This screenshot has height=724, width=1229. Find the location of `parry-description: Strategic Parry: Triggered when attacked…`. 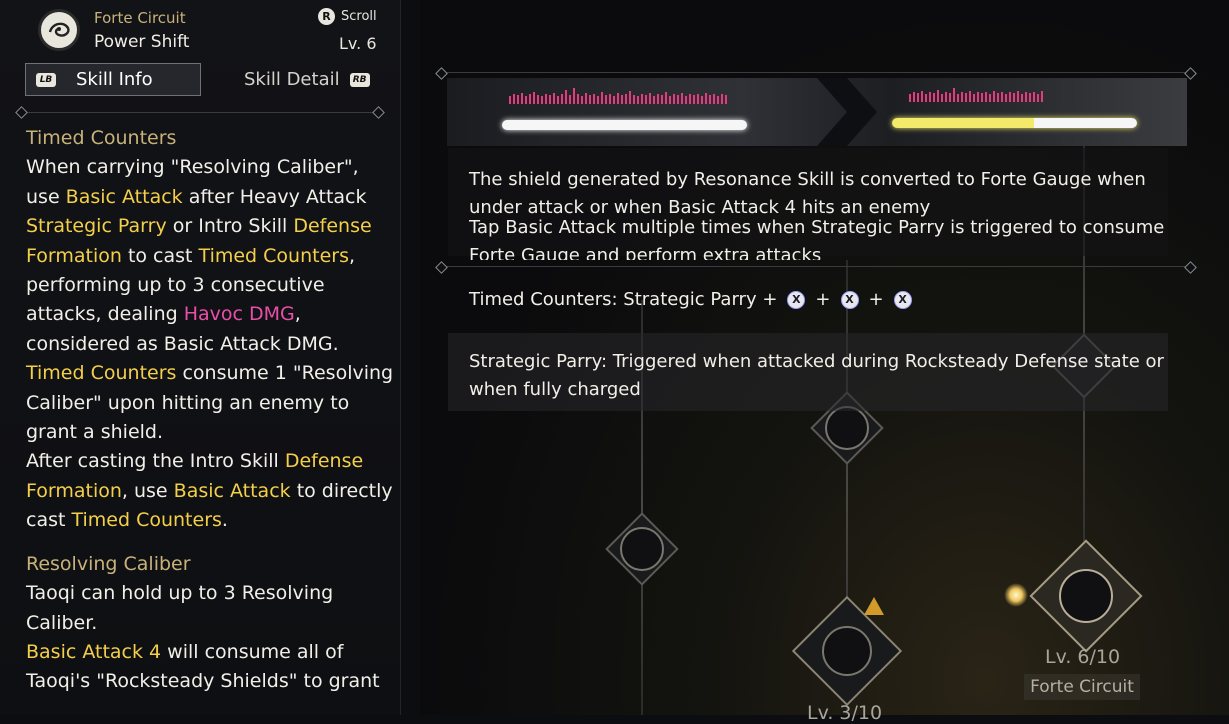

parry-description: Strategic Parry: Triggered when attacked… is located at coordinates (816, 375).